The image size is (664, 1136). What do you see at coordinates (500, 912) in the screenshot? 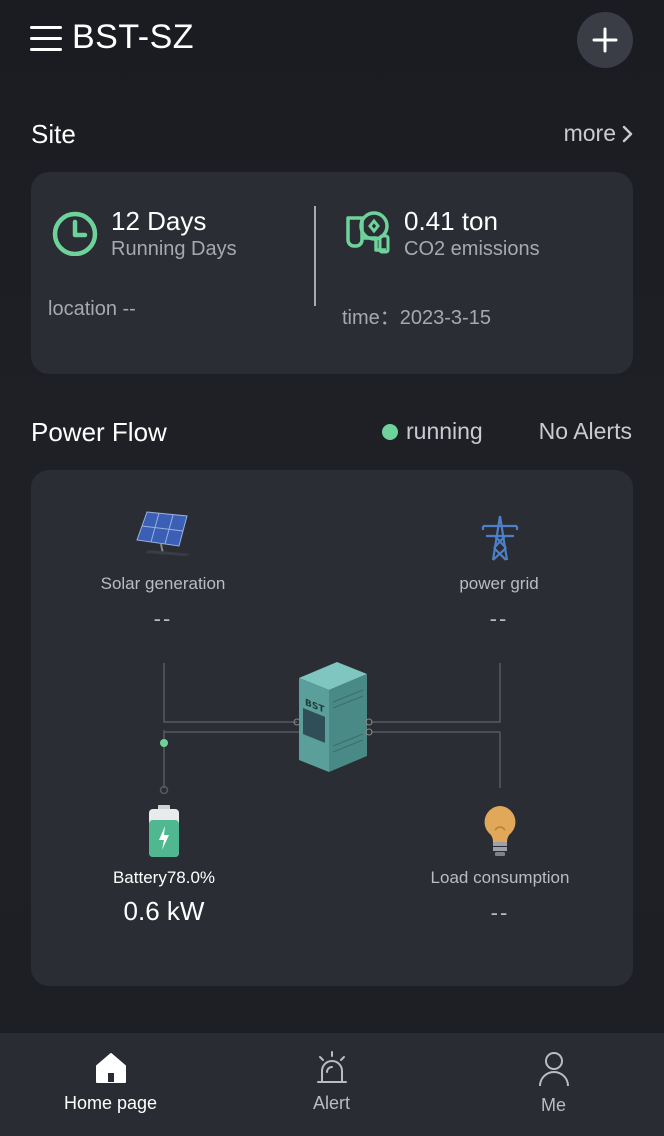
I see `load-value: --` at bounding box center [500, 912].